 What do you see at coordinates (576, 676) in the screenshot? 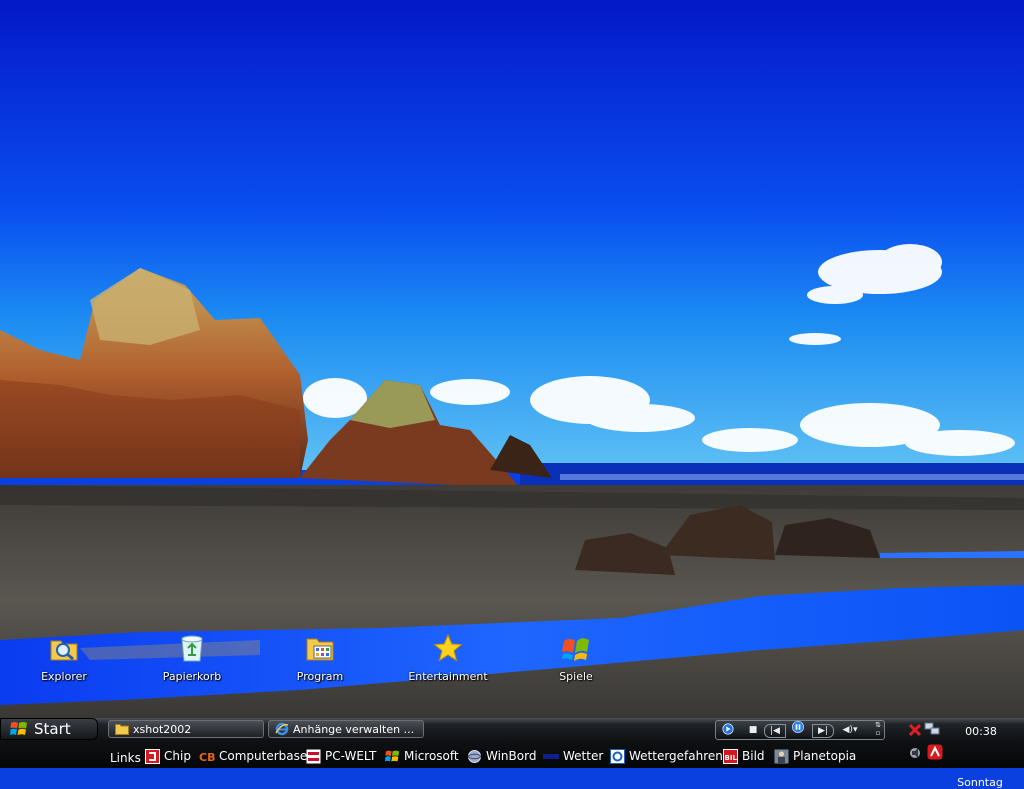
I see `desktop-icon-label: Spiele` at bounding box center [576, 676].